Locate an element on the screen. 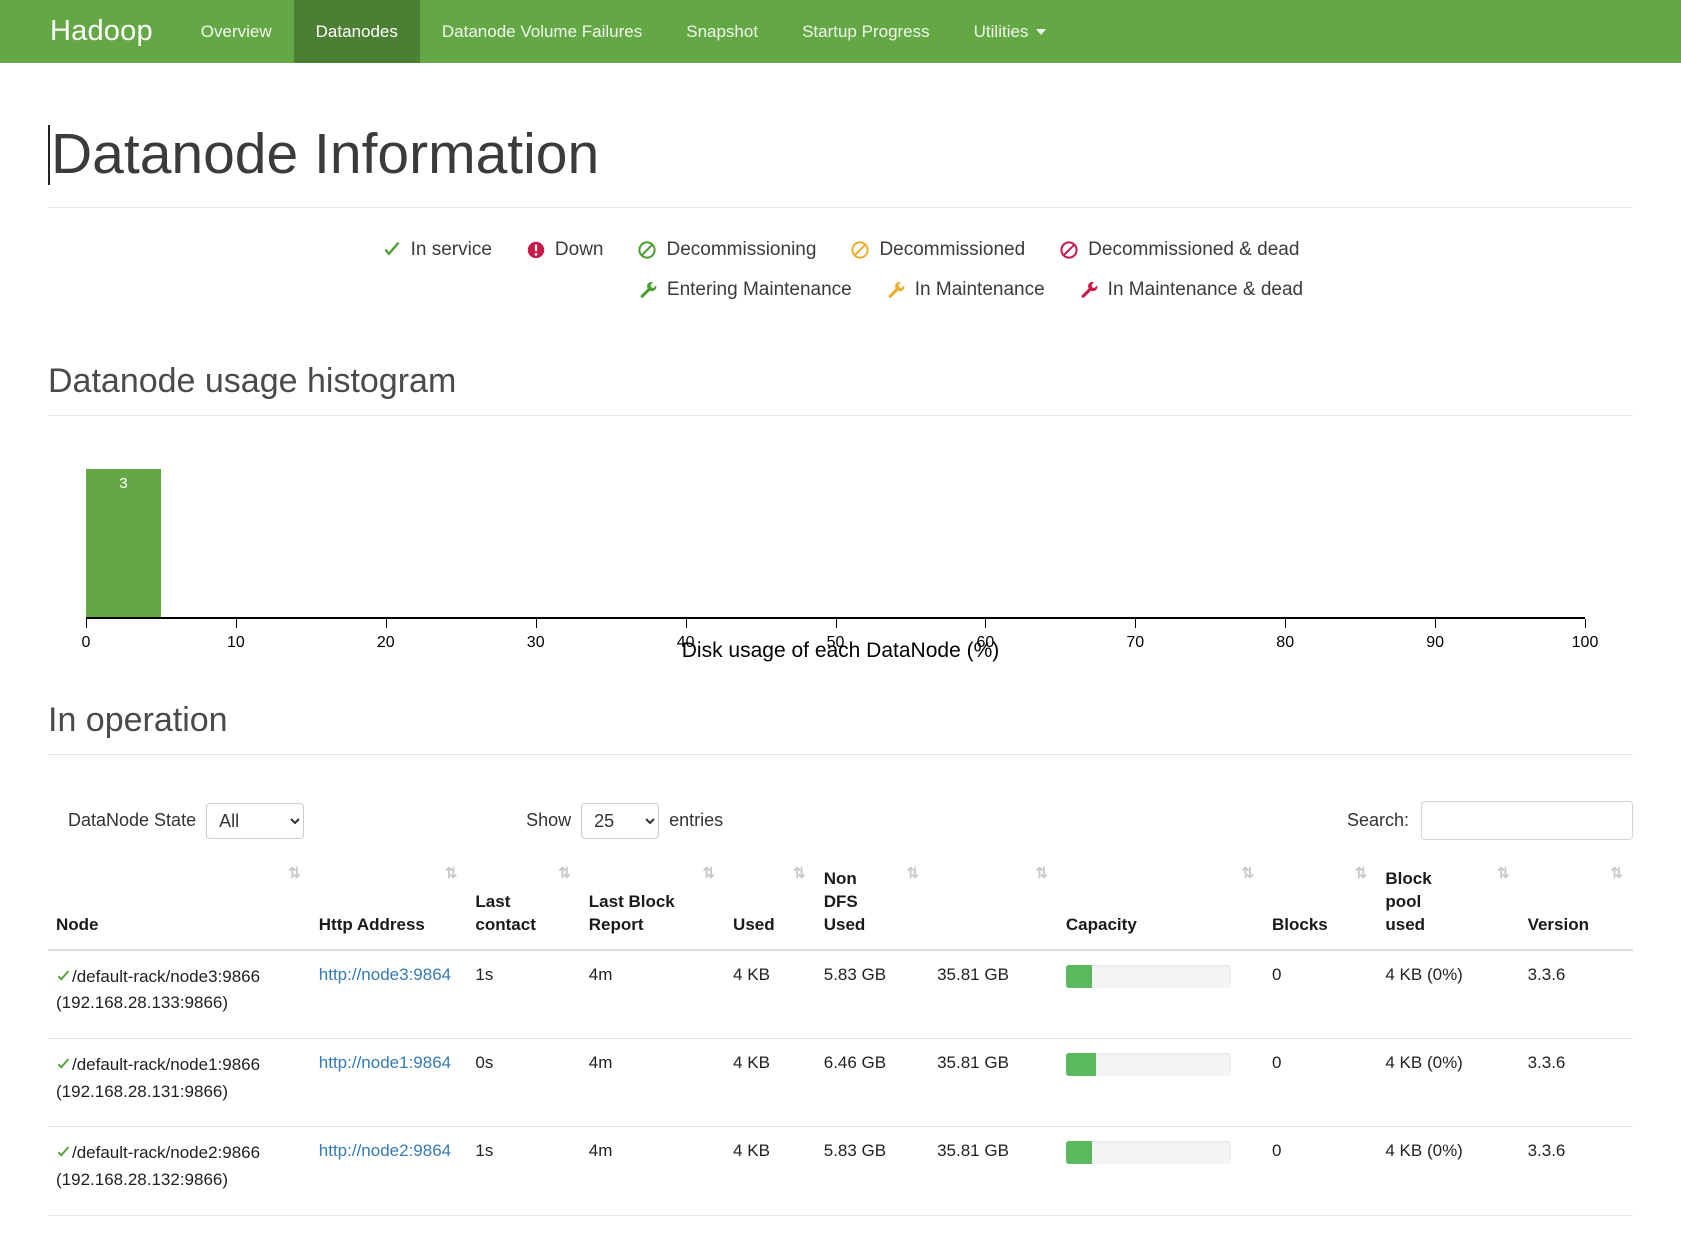 The height and width of the screenshot is (1260, 1681). nav-item-label: Datanode Volume Failures is located at coordinates (542, 31).